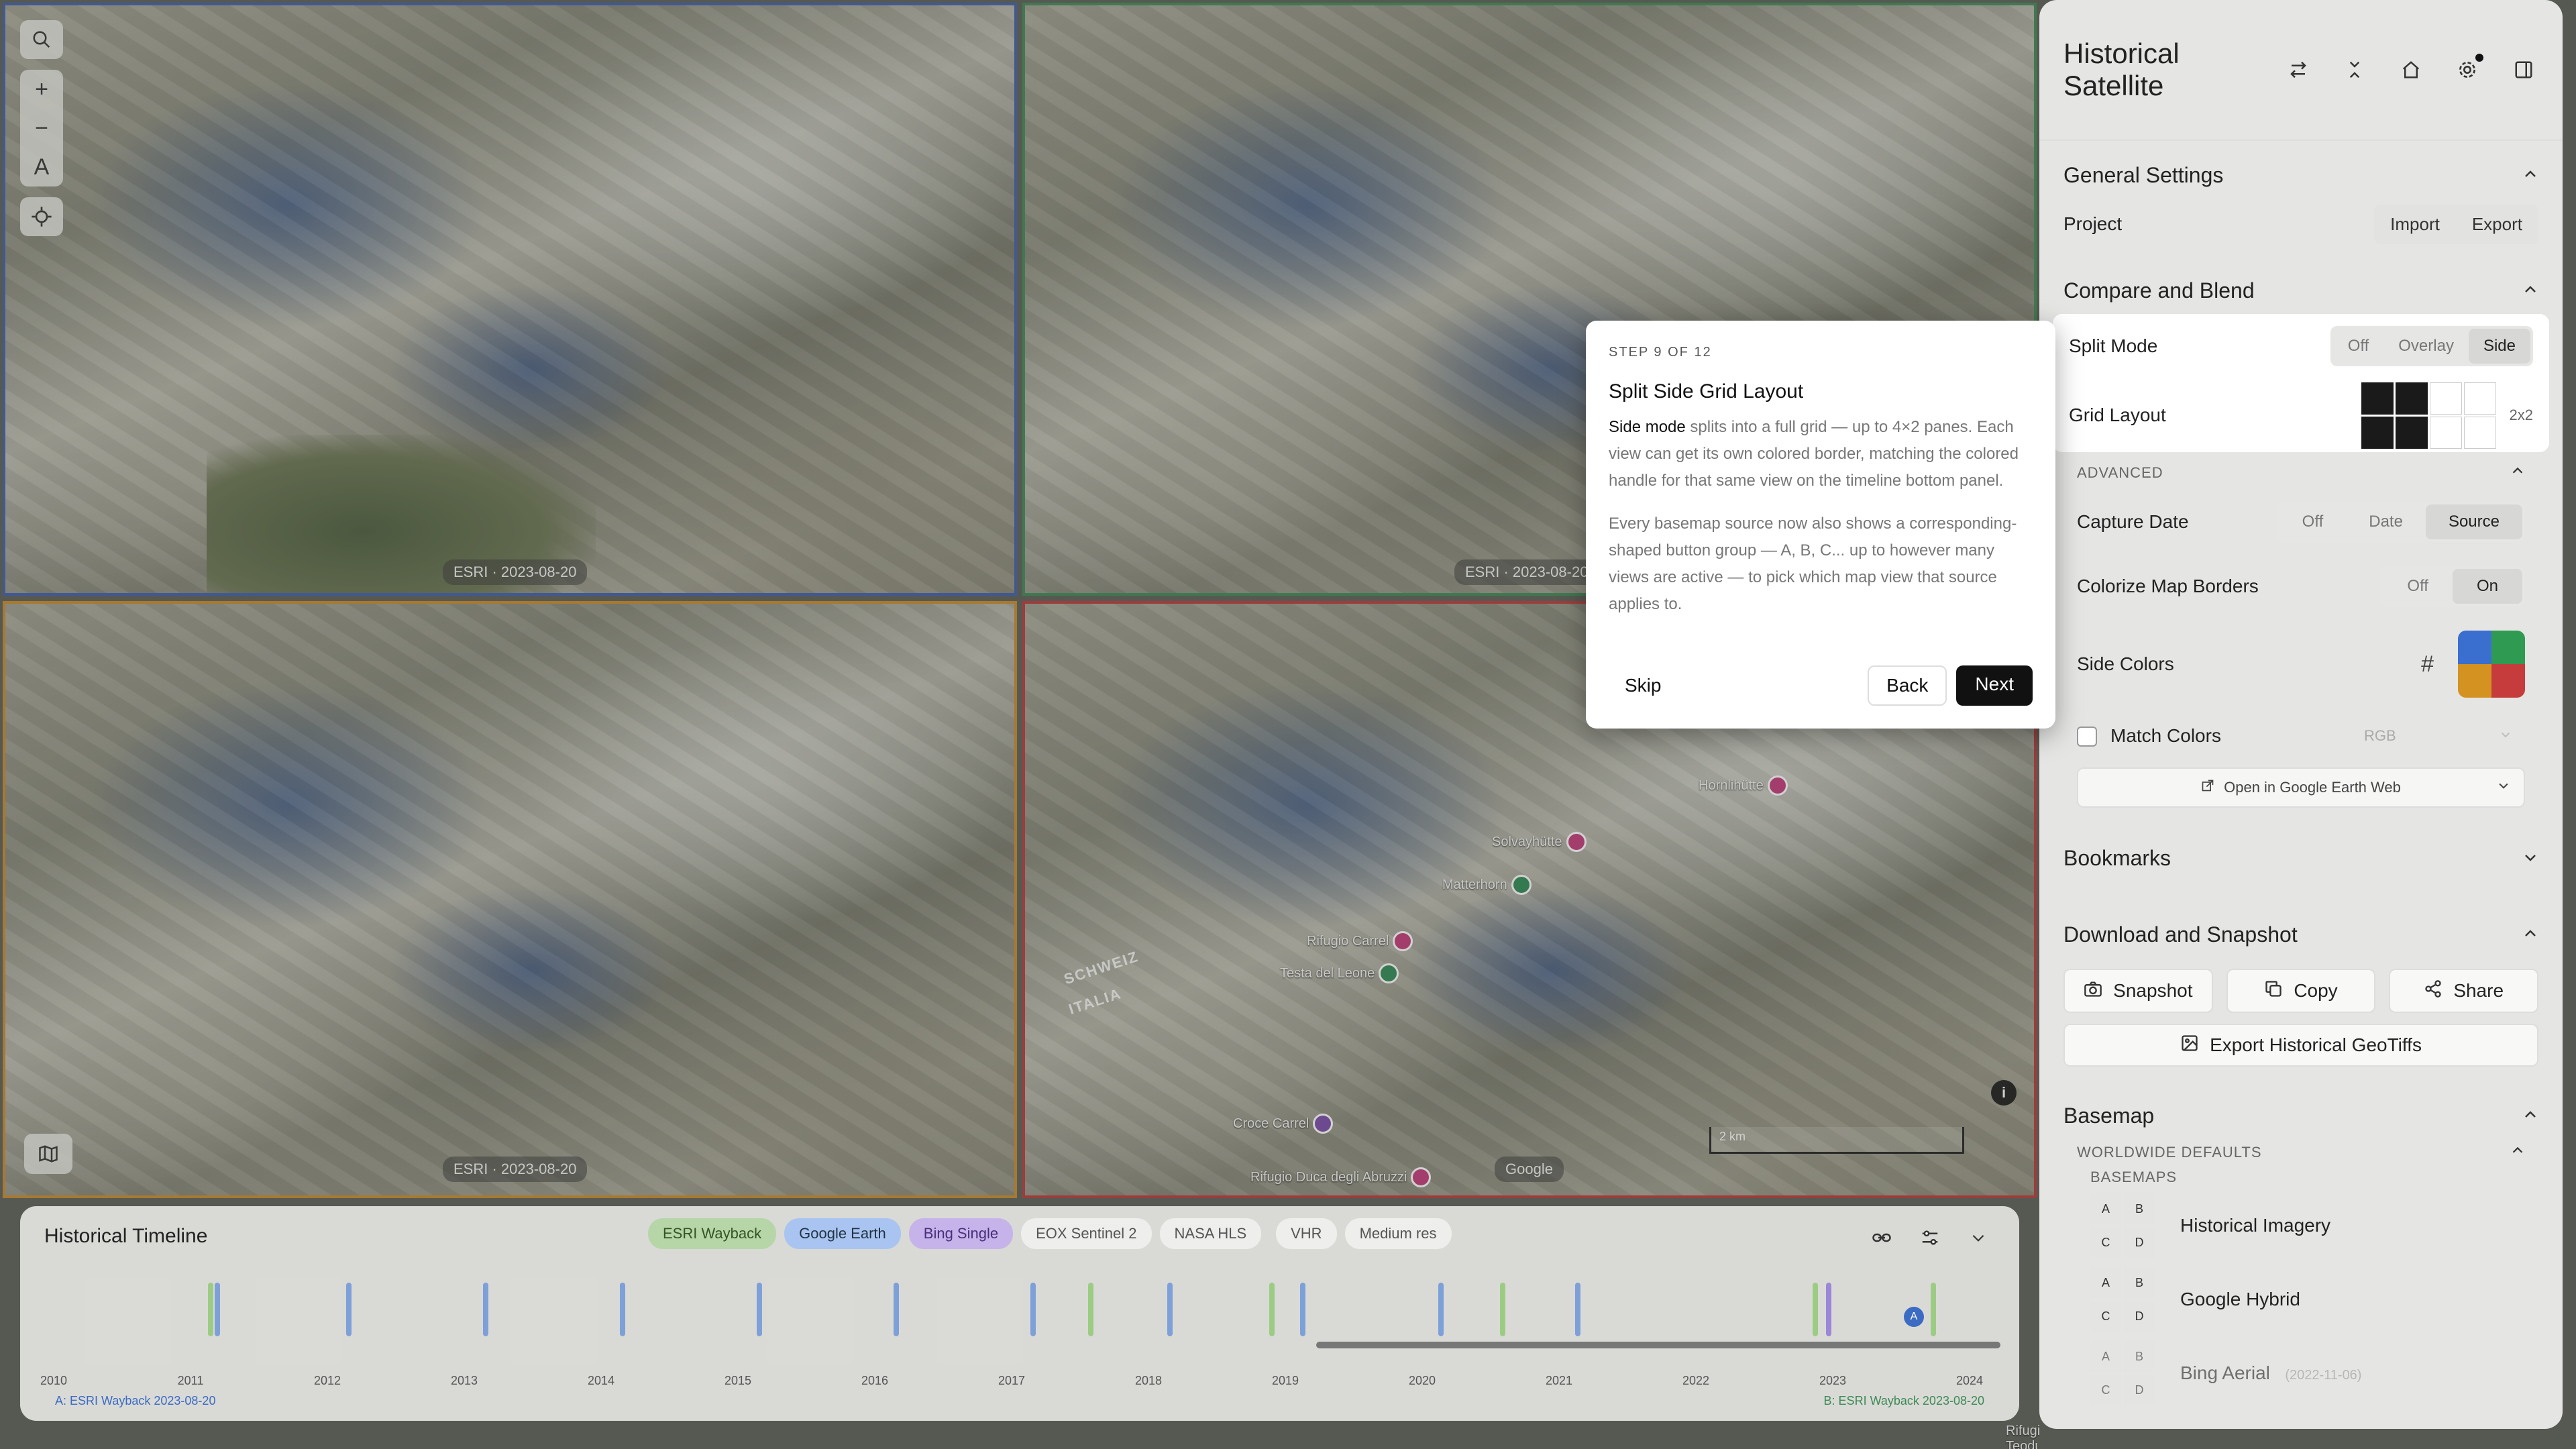 This screenshot has height=1449, width=2576. Describe the element at coordinates (2022, 1436) in the screenshot. I see `poi-marker: Rifugio Teodulo` at that location.